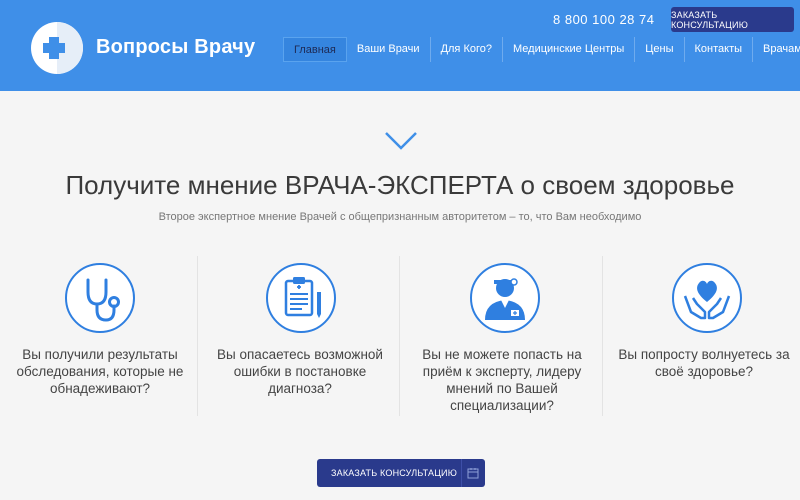  Describe the element at coordinates (732, 19) in the screenshot. I see `order-consultation-button: ЗАКАЗАТЬ КОНСУЛЬТАЦИЮ` at that location.